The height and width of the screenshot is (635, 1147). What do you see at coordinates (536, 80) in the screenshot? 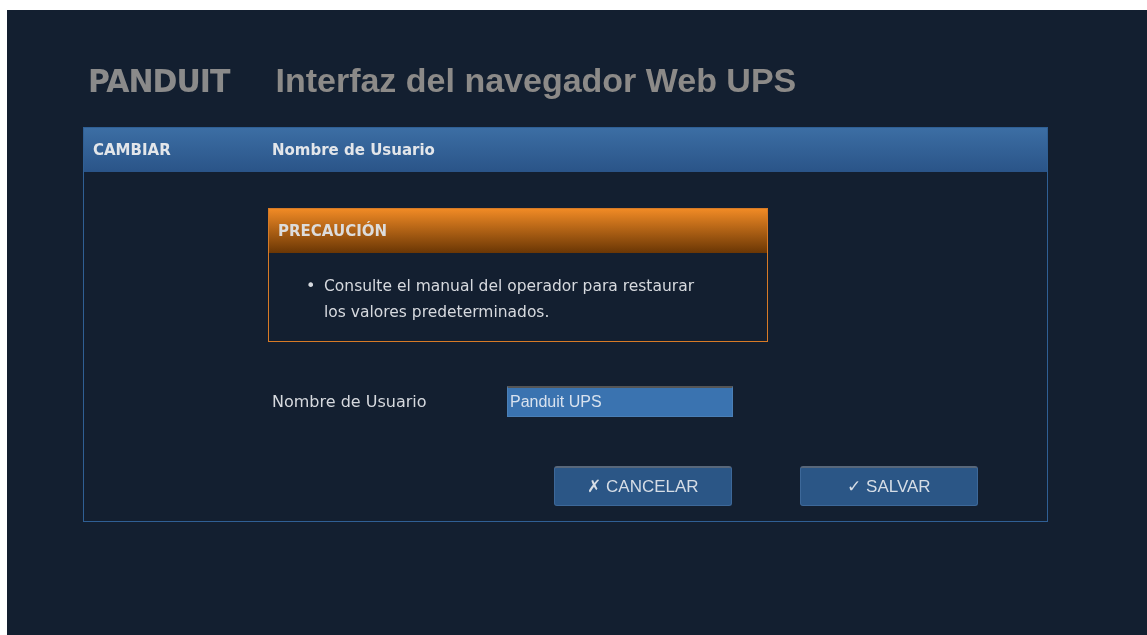
I see `page-title: Interfaz del navegador Web UPS` at bounding box center [536, 80].